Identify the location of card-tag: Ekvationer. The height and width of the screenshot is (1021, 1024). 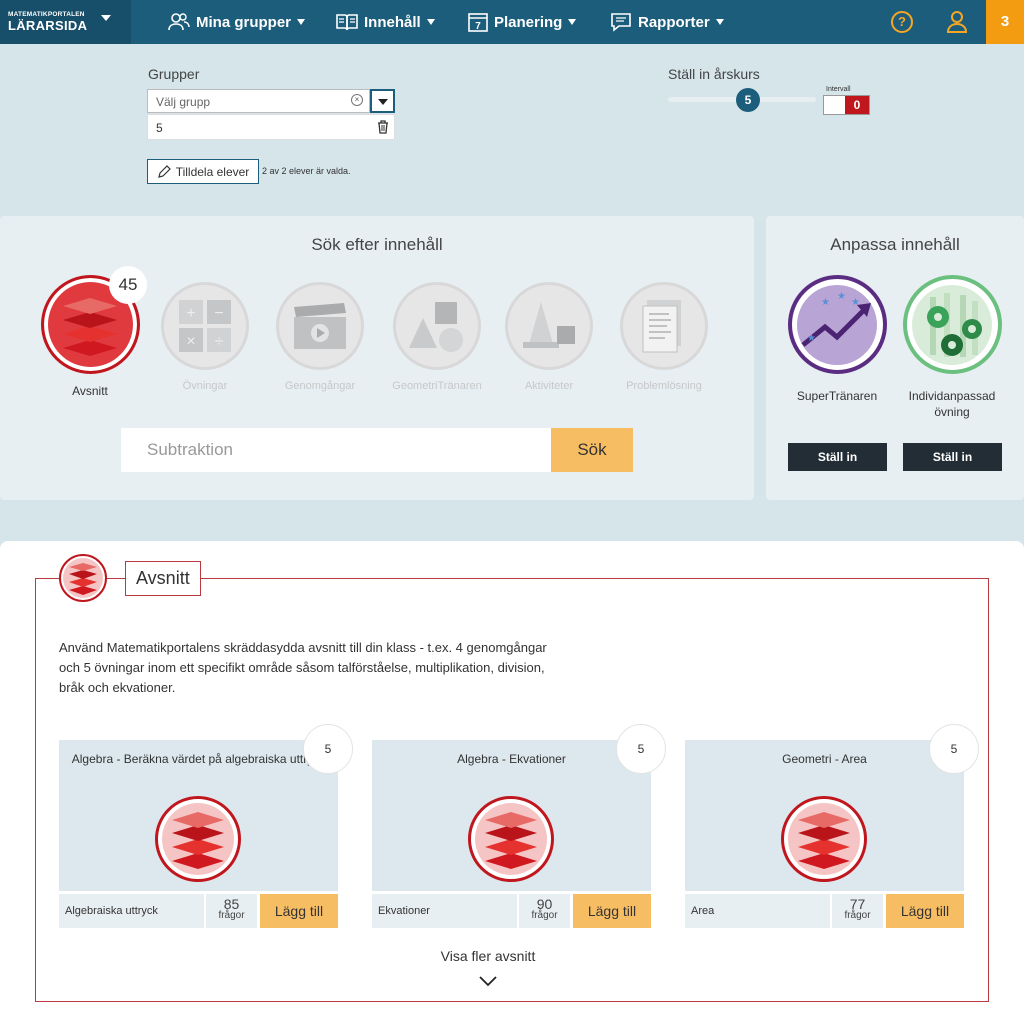
(444, 911).